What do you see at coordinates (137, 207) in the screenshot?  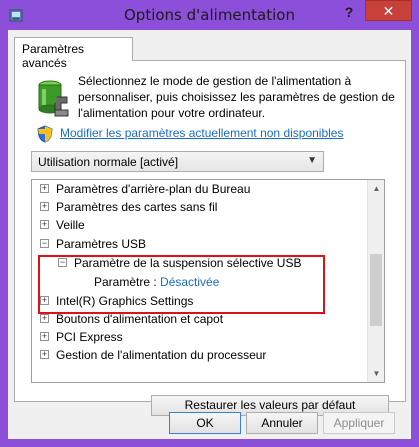 I see `tree-item-label: Paramètres des cartes sans fil` at bounding box center [137, 207].